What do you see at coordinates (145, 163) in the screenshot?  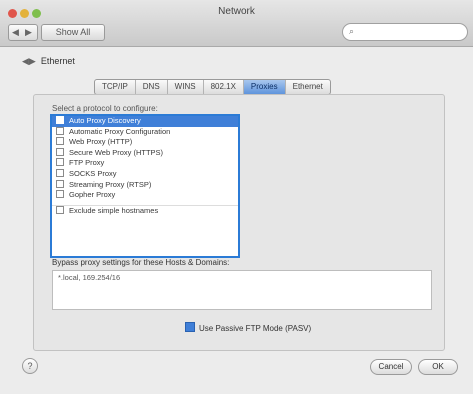 I see `proxy-item-ftp: FTP Proxy` at bounding box center [145, 163].